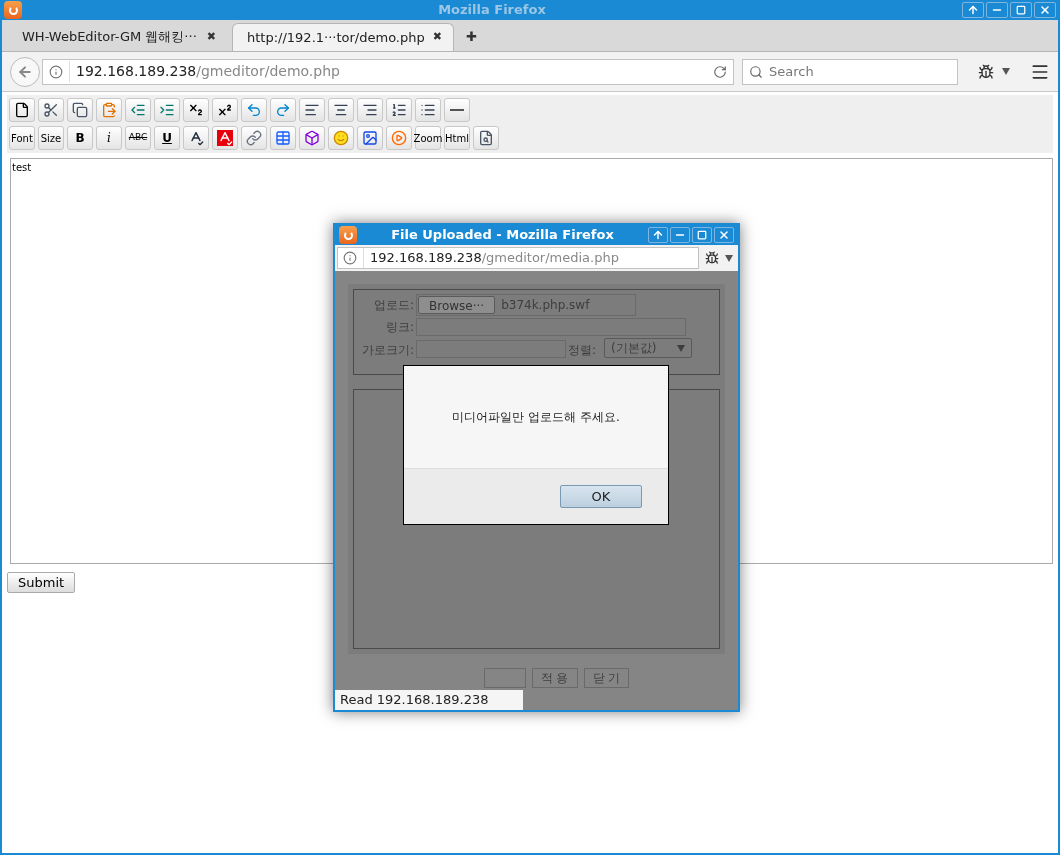 Image resolution: width=1060 pixels, height=855 pixels. What do you see at coordinates (110, 37) in the screenshot?
I see `tab-title: WH-WebEditor-GM 웹해킹···` at bounding box center [110, 37].